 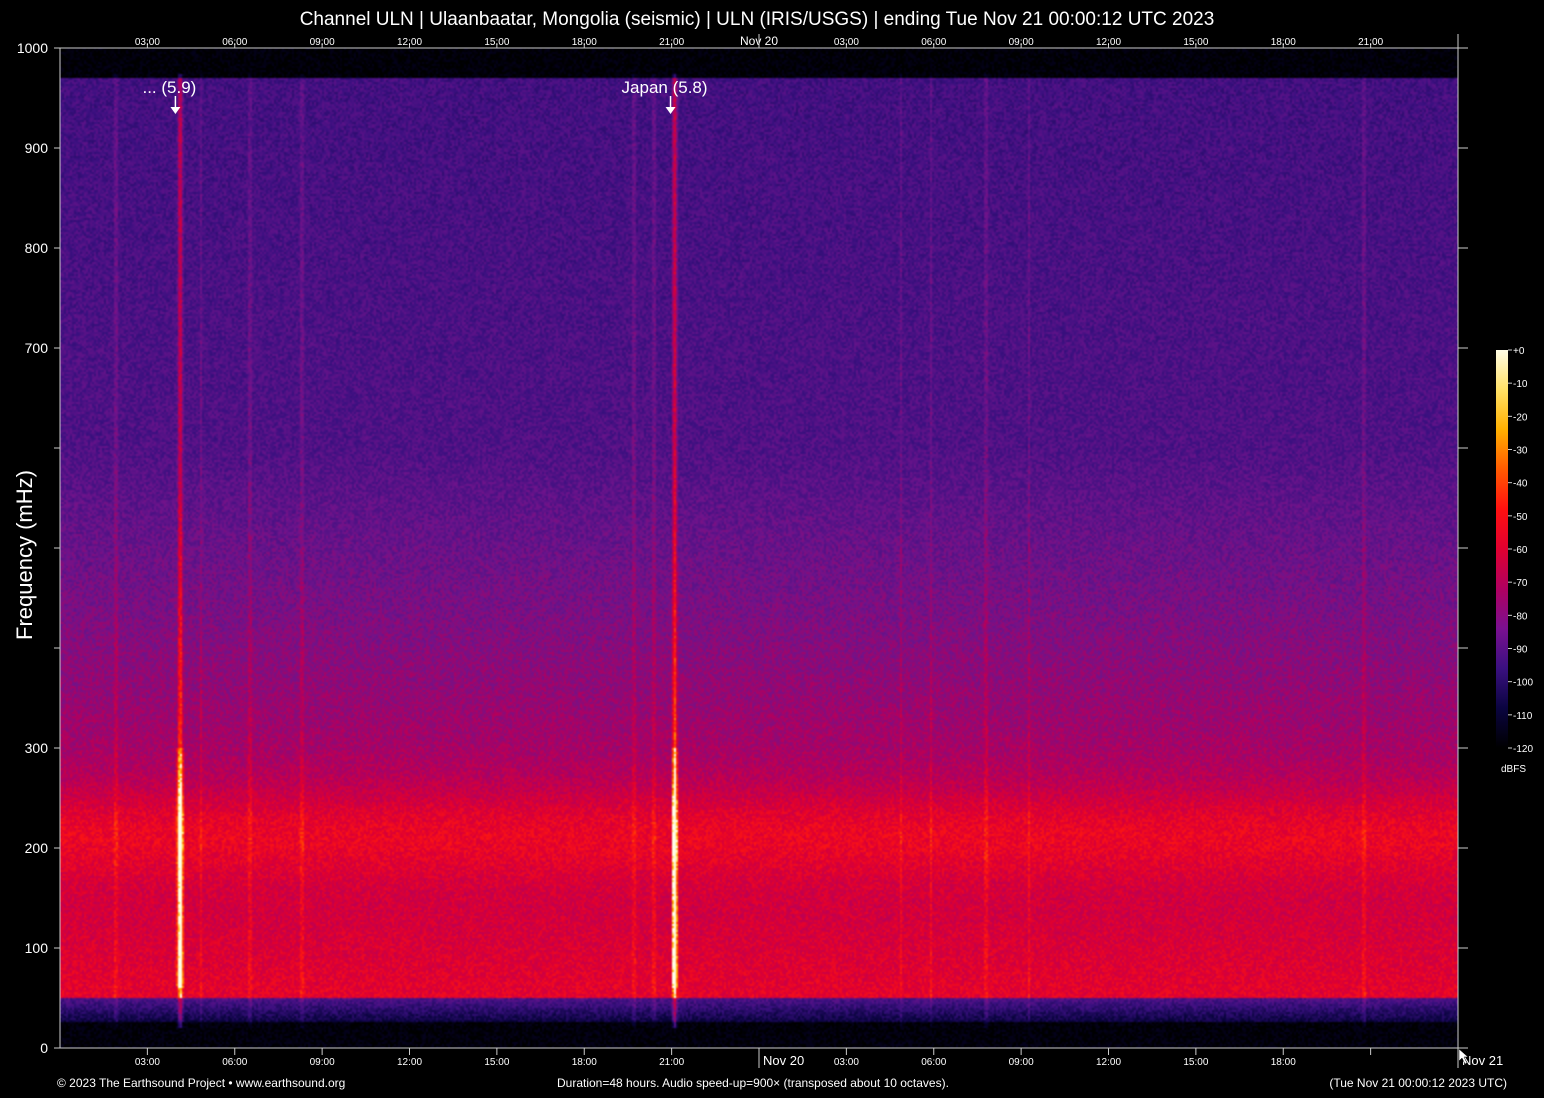 I want to click on y-tick-label: 800, so click(x=37, y=248).